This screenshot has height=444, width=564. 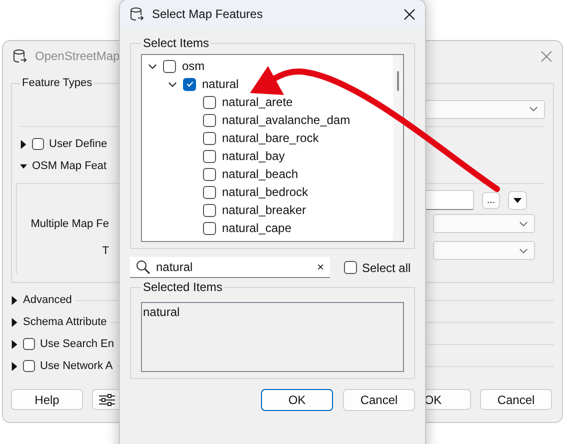 What do you see at coordinates (47, 399) in the screenshot?
I see `help-button: Help` at bounding box center [47, 399].